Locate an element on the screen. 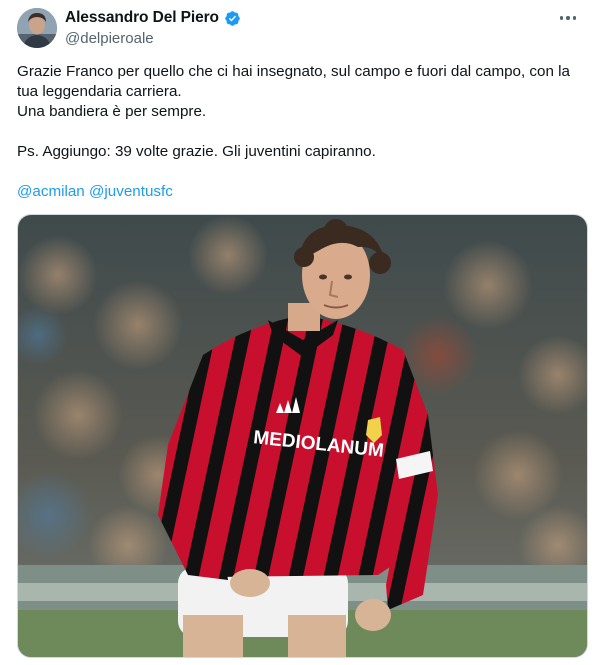 The height and width of the screenshot is (665, 600). more-options-button is located at coordinates (568, 18).